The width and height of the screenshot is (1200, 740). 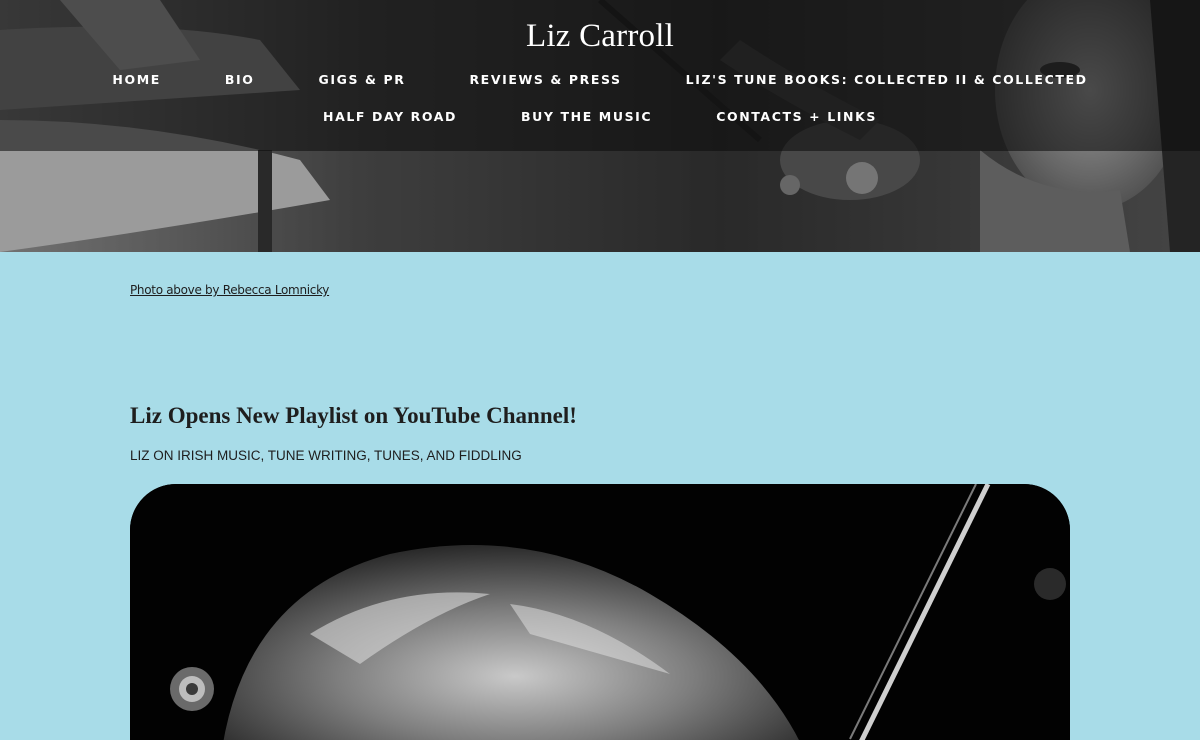 What do you see at coordinates (136, 79) in the screenshot?
I see `nav-item-home: HOME` at bounding box center [136, 79].